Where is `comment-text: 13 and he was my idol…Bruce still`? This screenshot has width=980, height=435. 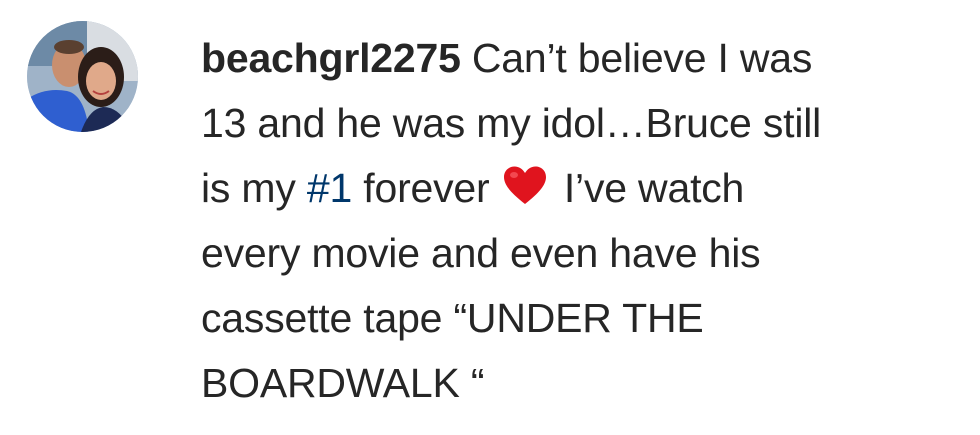 comment-text: 13 and he was my idol…Bruce still is located at coordinates (511, 123).